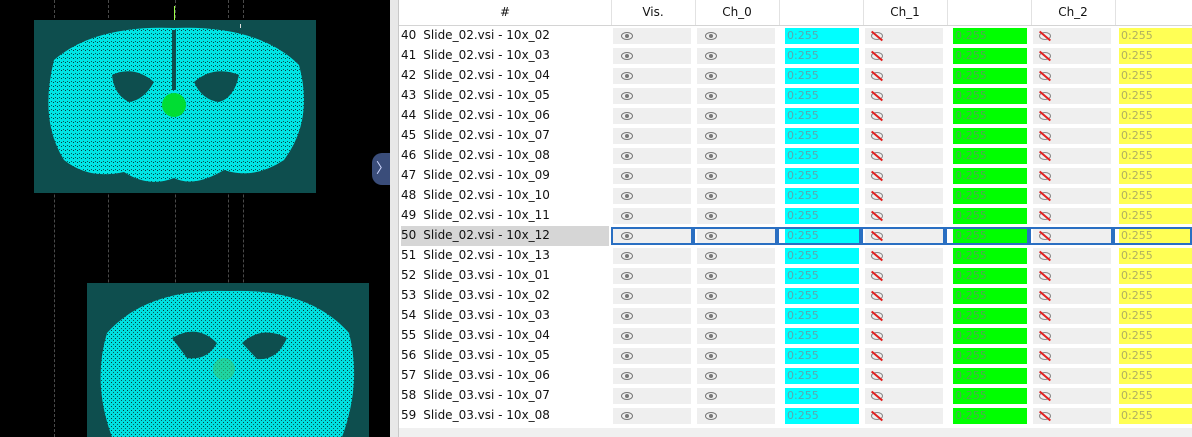 This screenshot has height=437, width=1192. I want to click on col-header-ch2-lut, so click(1153, 12).